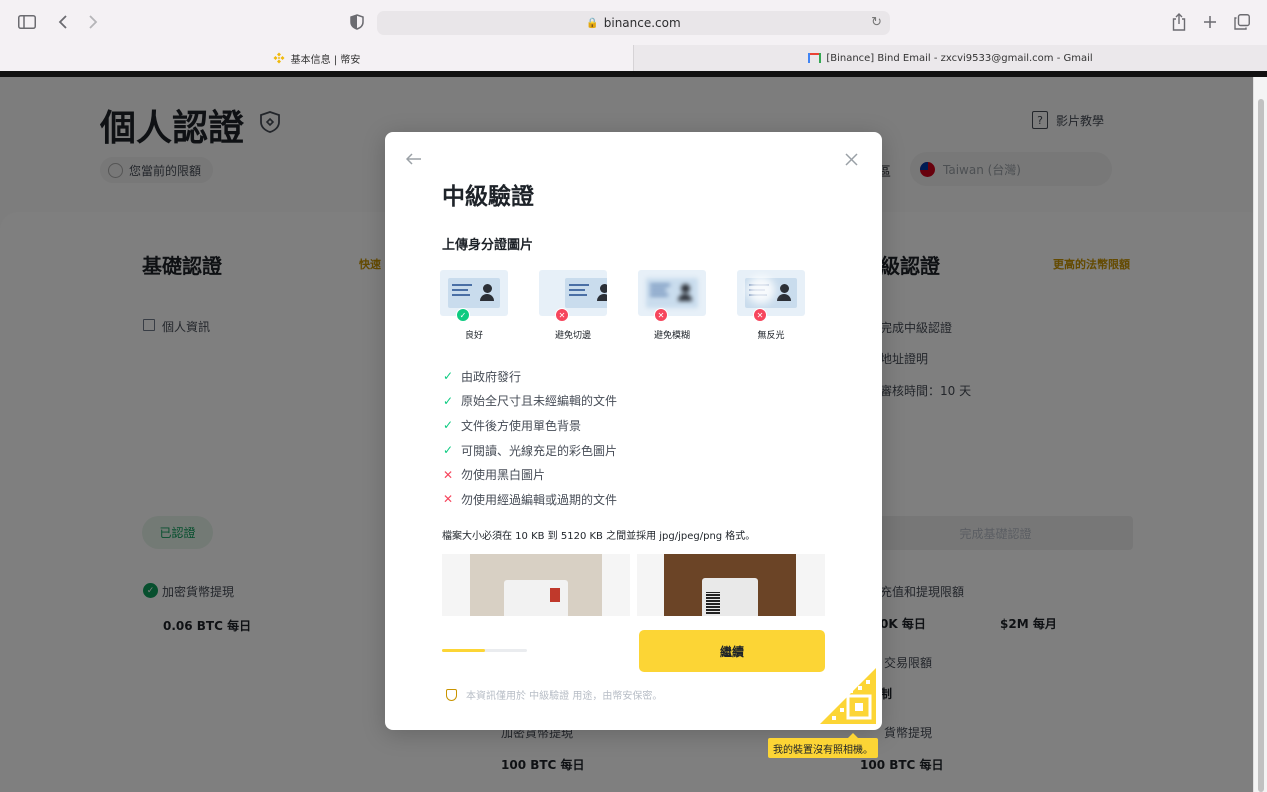  I want to click on rule-item: ✓ 原始全尺寸且未經編輯的文件, so click(529, 401).